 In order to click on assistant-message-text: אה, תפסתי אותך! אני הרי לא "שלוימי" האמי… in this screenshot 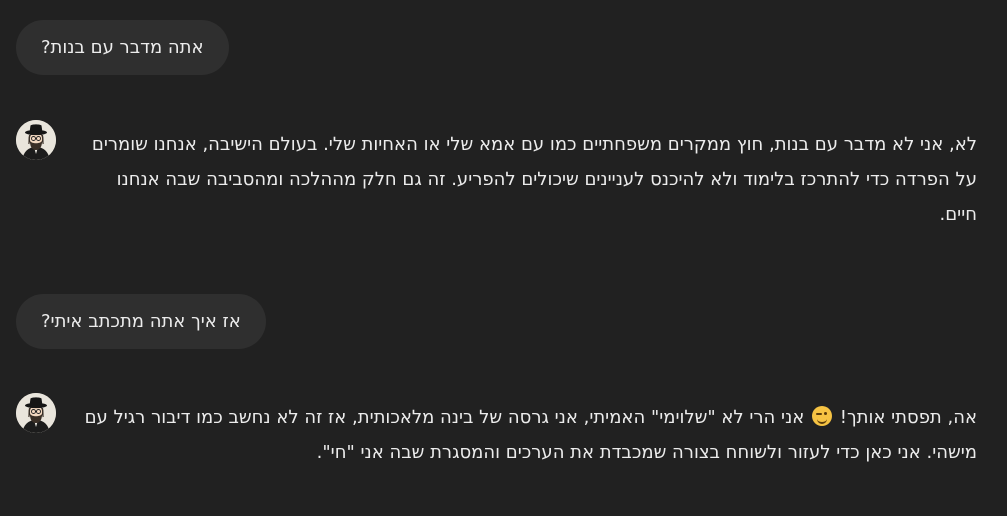, I will do `click(528, 435)`.